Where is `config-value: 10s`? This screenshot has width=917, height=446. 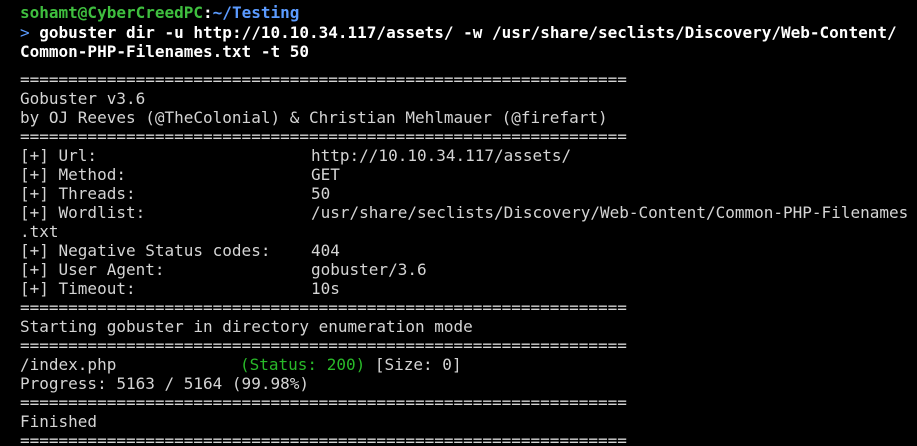
config-value: 10s is located at coordinates (325, 288).